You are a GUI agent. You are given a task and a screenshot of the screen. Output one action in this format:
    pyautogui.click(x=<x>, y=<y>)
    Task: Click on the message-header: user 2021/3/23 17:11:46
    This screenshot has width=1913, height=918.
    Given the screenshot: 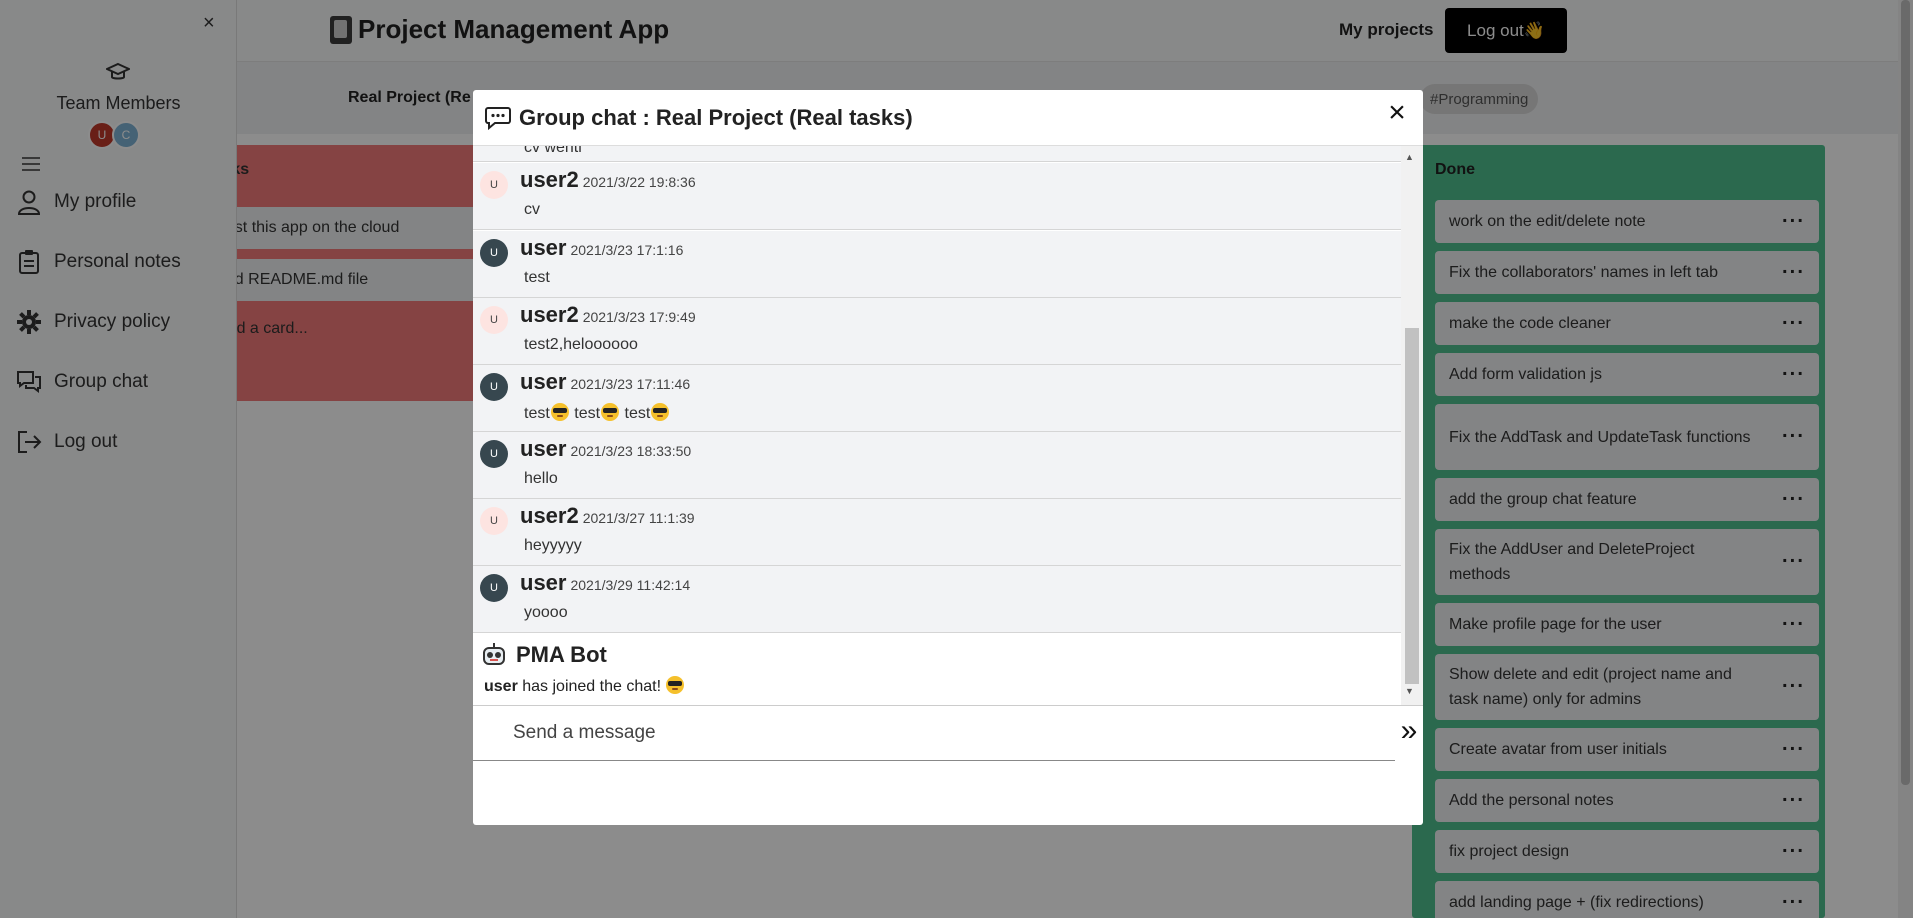 What is the action you would take?
    pyautogui.click(x=605, y=382)
    